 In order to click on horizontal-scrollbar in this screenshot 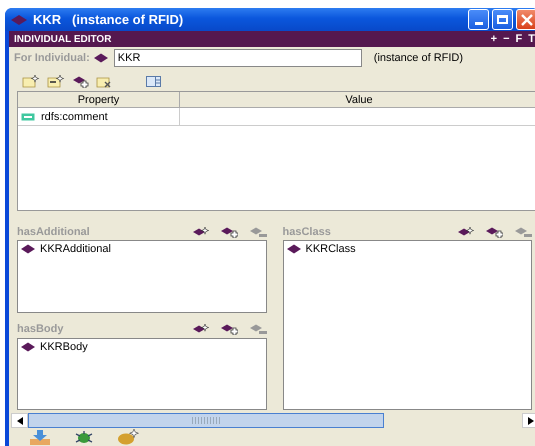, I will do `click(273, 420)`.